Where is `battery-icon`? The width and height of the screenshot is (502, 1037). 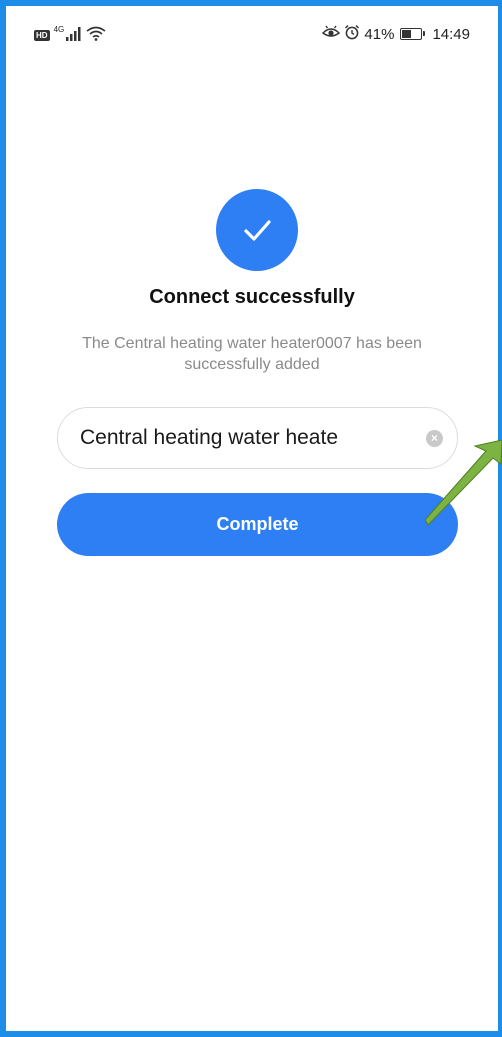 battery-icon is located at coordinates (413, 34).